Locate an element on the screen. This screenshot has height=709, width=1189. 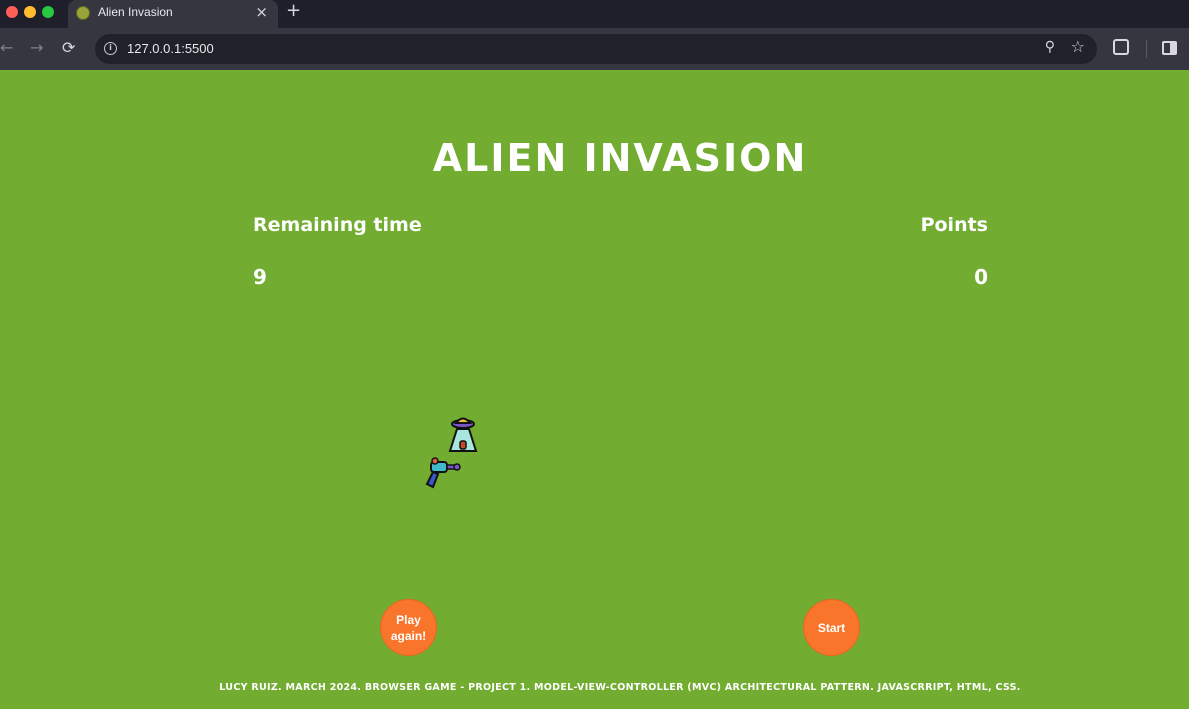
toolbar-divider is located at coordinates (1146, 49).